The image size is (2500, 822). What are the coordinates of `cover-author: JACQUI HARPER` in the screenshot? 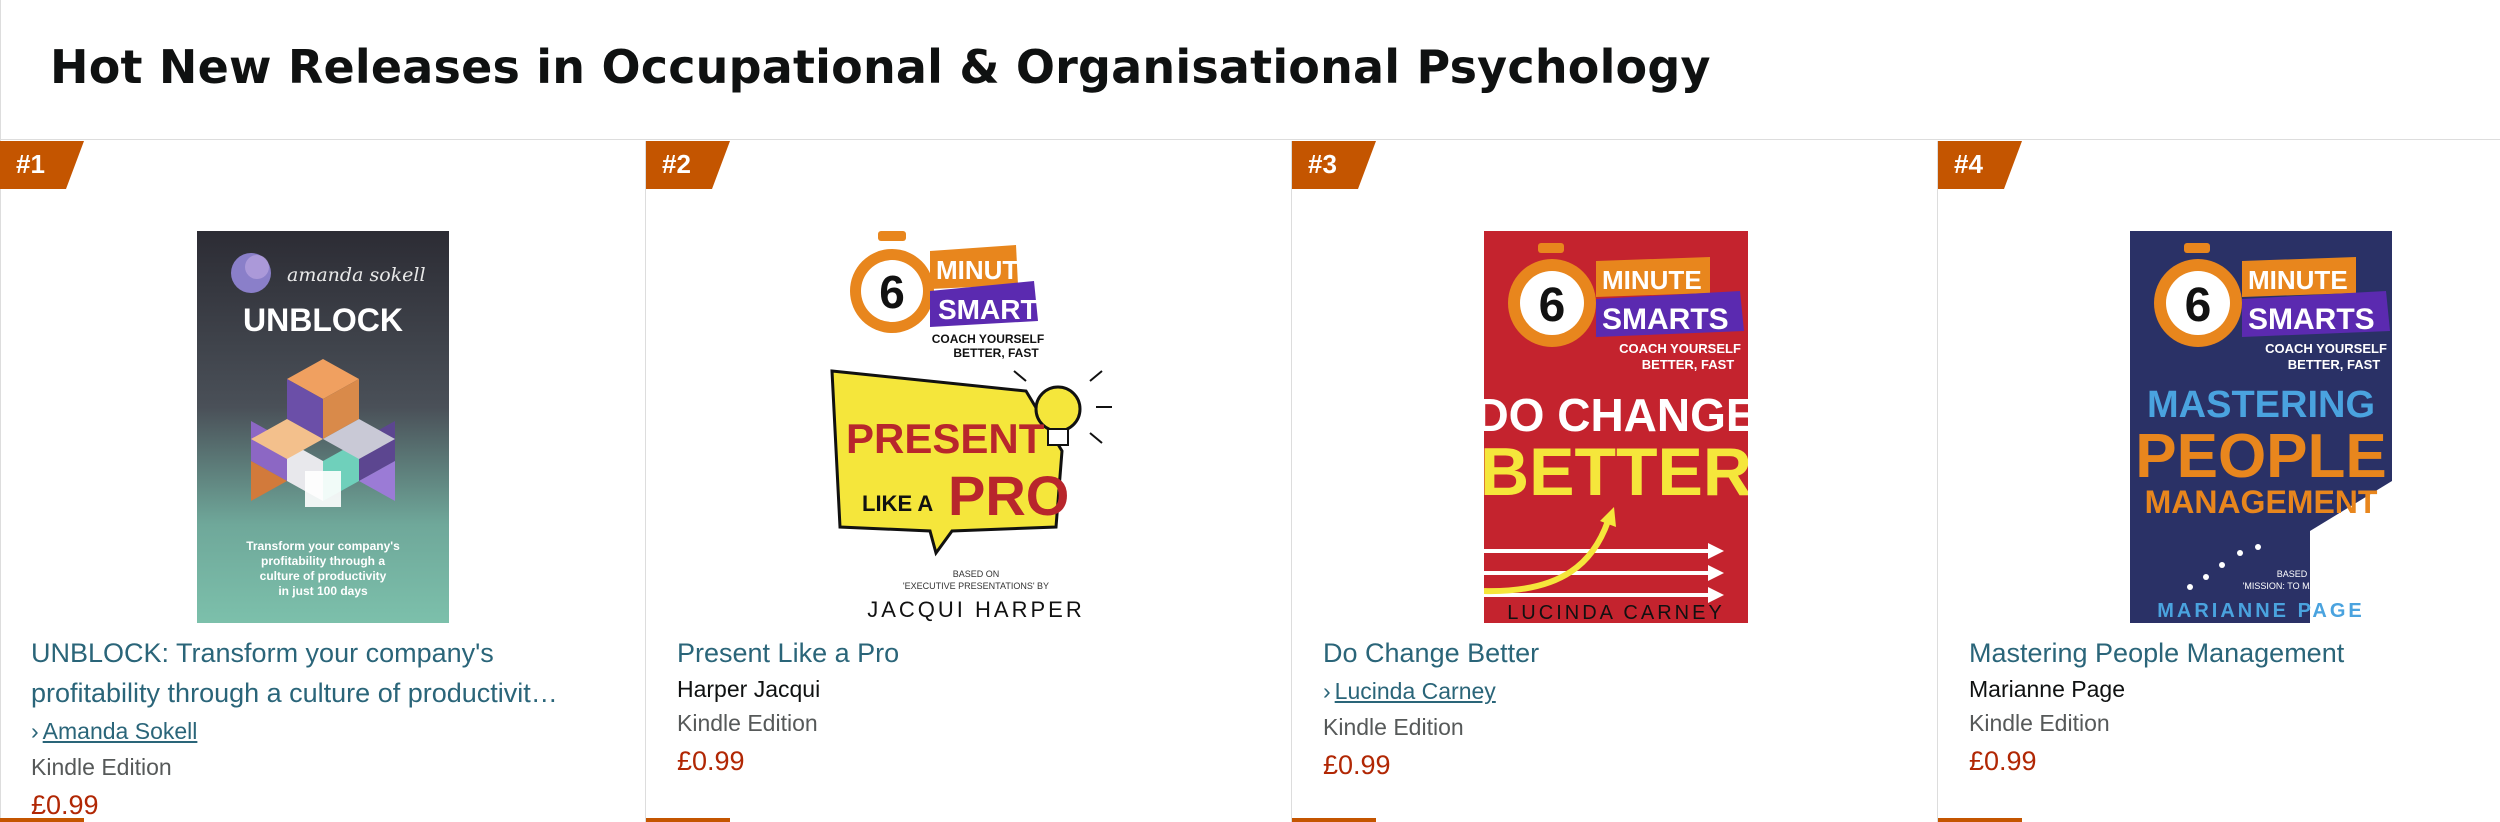 It's located at (975, 609).